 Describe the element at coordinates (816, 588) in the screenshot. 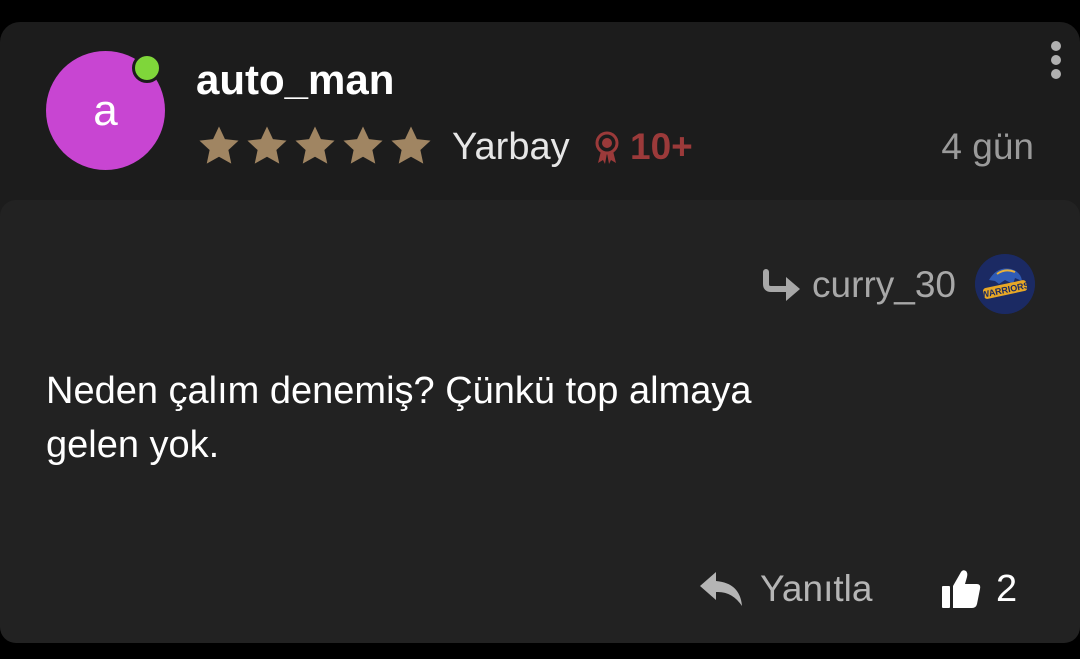

I see `reply-label: Yanıtla` at that location.